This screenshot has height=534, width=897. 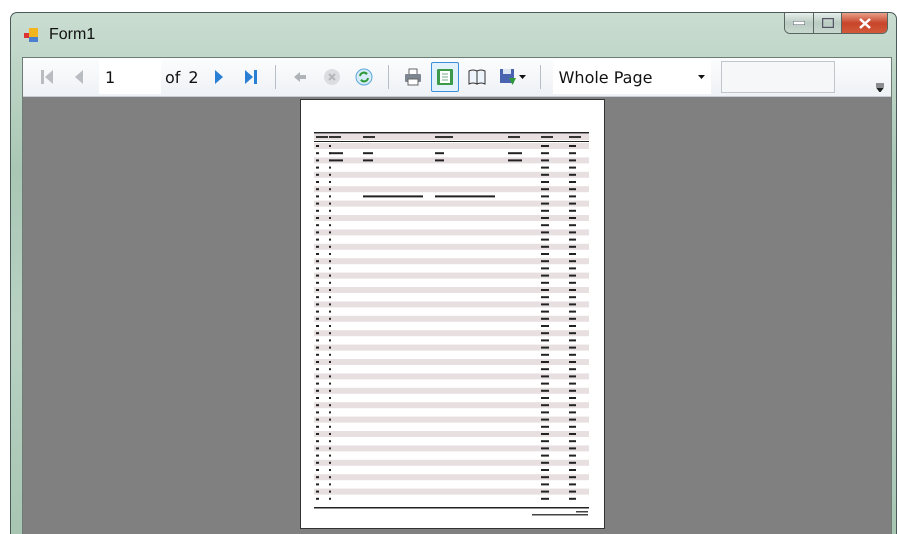 I want to click on close-button, so click(x=864, y=23).